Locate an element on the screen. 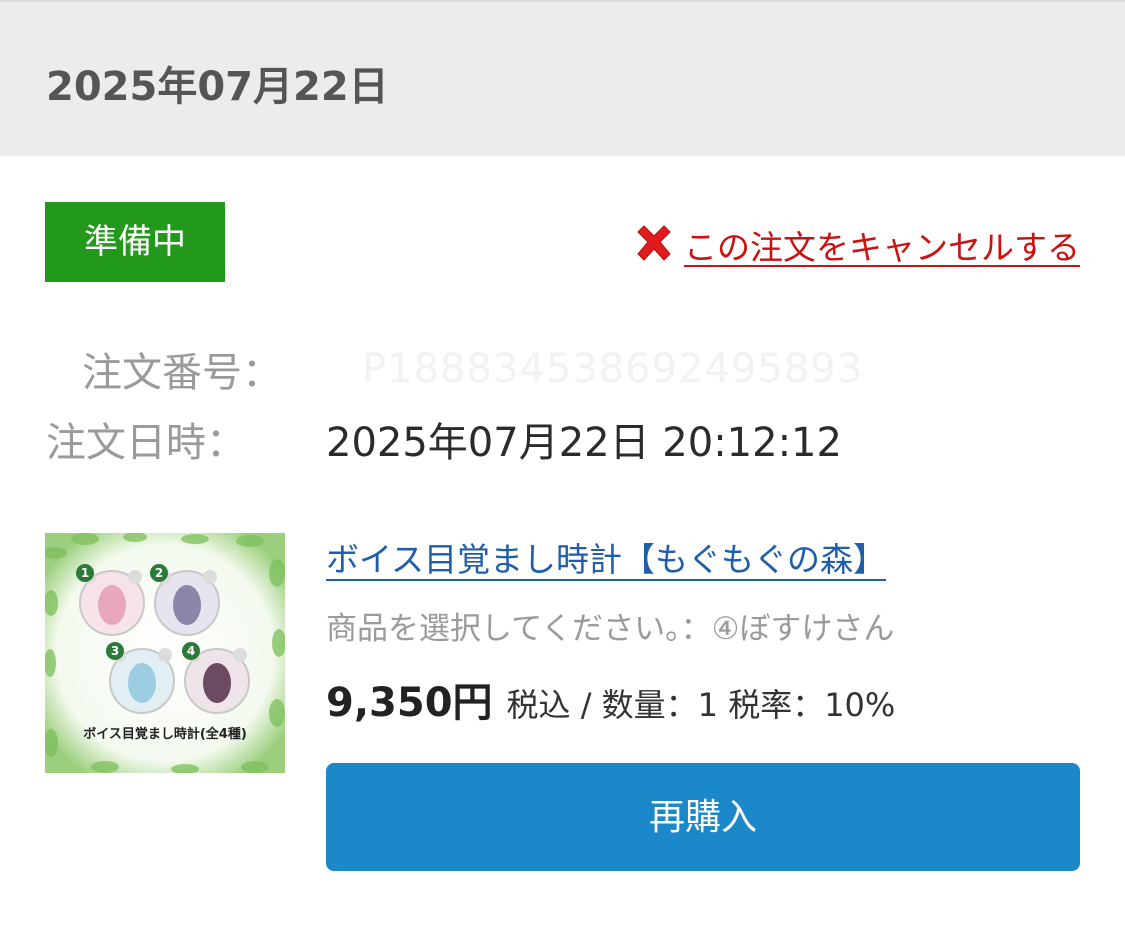 The height and width of the screenshot is (926, 1125). cancel-order-link: この注文をキャンセルする is located at coordinates (856, 245).